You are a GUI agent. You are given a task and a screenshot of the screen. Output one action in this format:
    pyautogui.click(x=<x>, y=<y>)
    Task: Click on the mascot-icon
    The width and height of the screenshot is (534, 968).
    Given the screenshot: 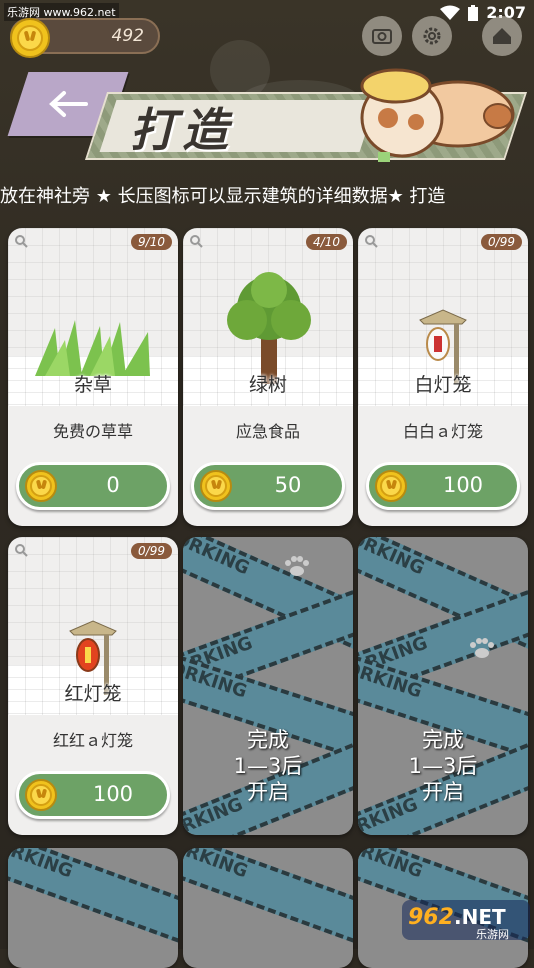 What is the action you would take?
    pyautogui.click(x=437, y=115)
    